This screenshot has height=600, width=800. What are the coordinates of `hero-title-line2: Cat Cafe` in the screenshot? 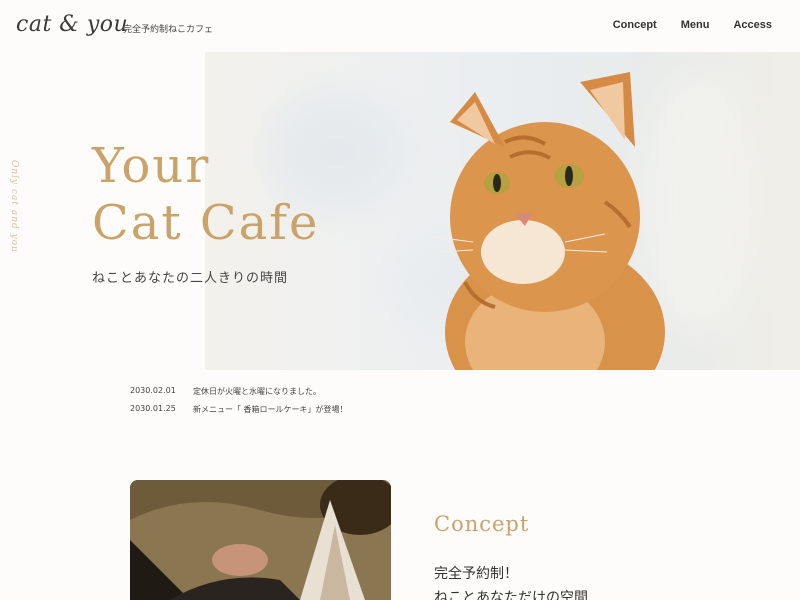 It's located at (206, 223).